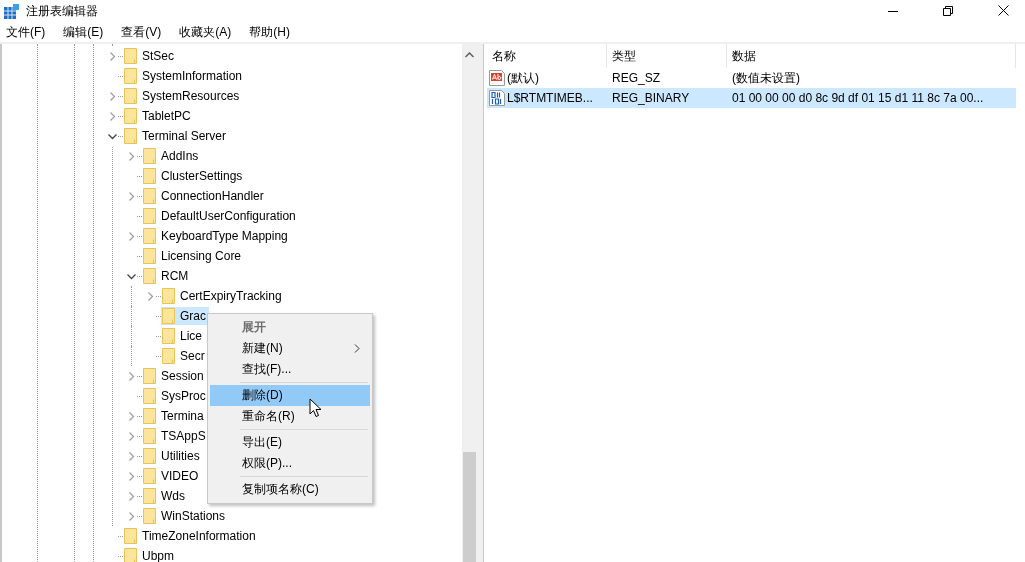 The height and width of the screenshot is (562, 1025). Describe the element at coordinates (176, 136) in the screenshot. I see `tree-item: Terminal Server` at that location.